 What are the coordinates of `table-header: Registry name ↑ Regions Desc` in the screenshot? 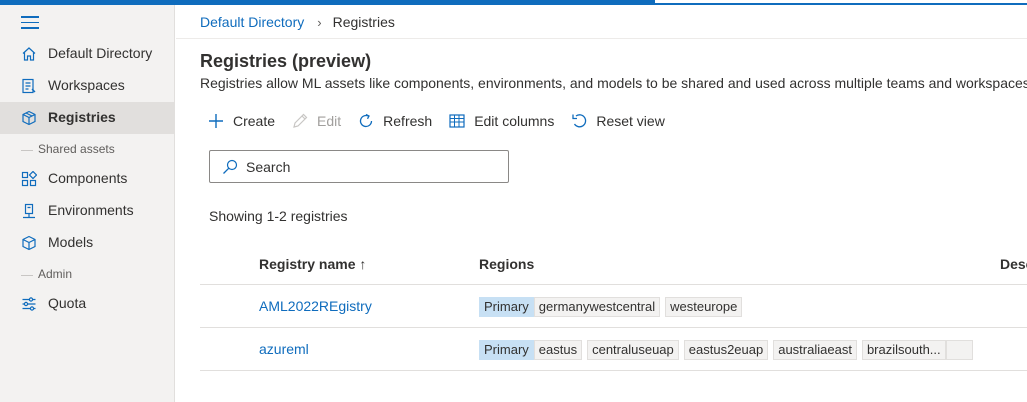 It's located at (613, 265).